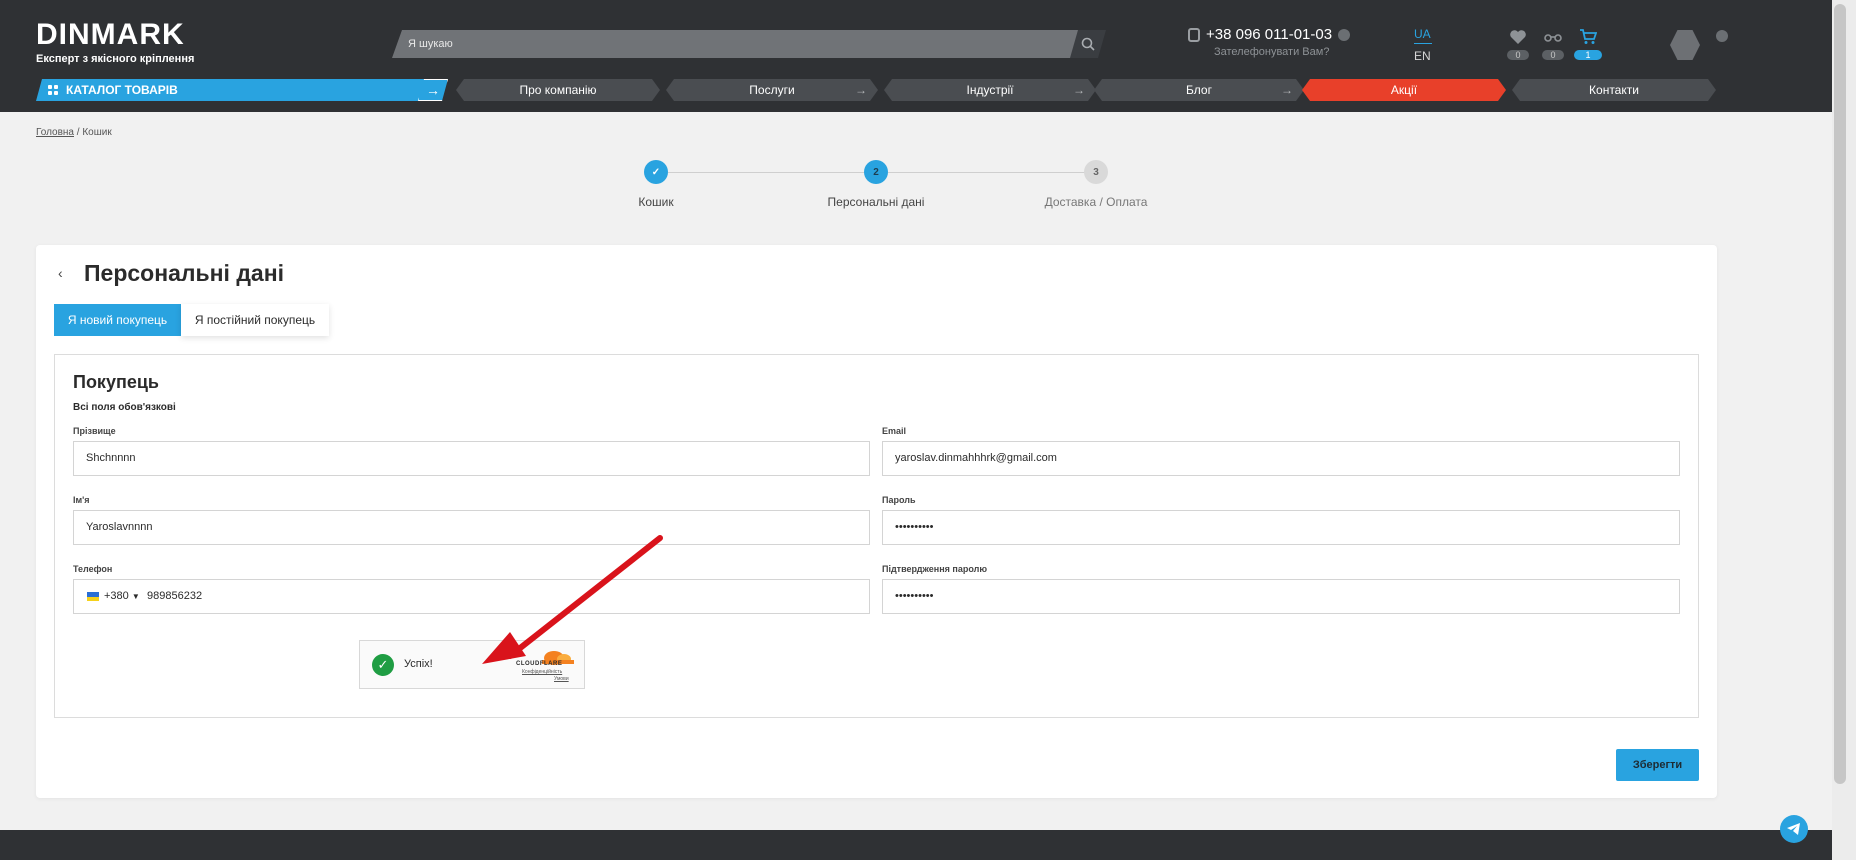 The width and height of the screenshot is (1856, 860). What do you see at coordinates (110, 34) in the screenshot?
I see `logo-text: DINMARK` at bounding box center [110, 34].